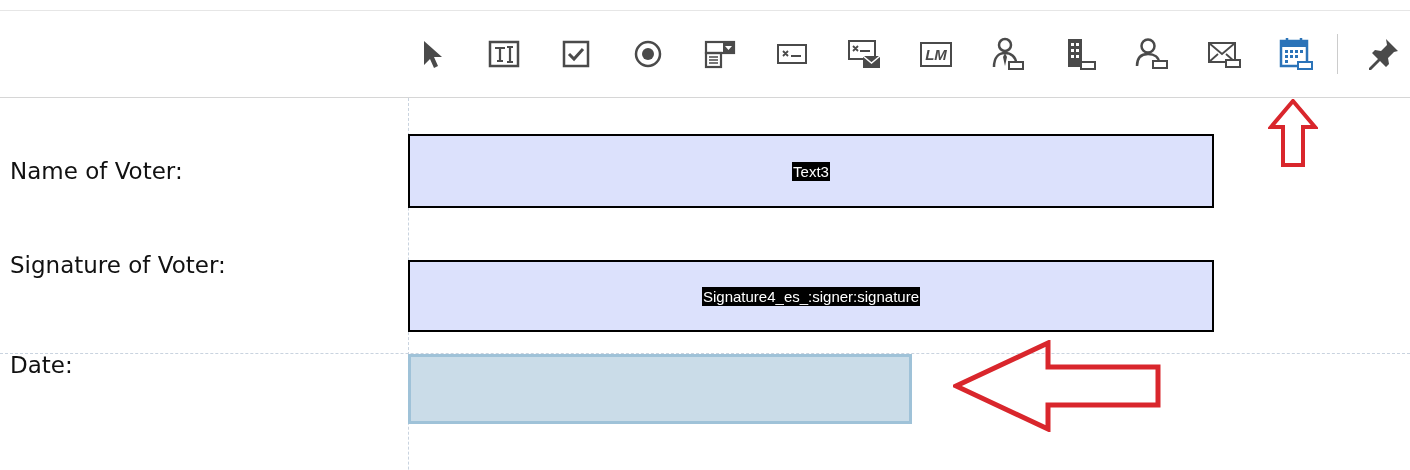  What do you see at coordinates (504, 54) in the screenshot?
I see `text-field-icon` at bounding box center [504, 54].